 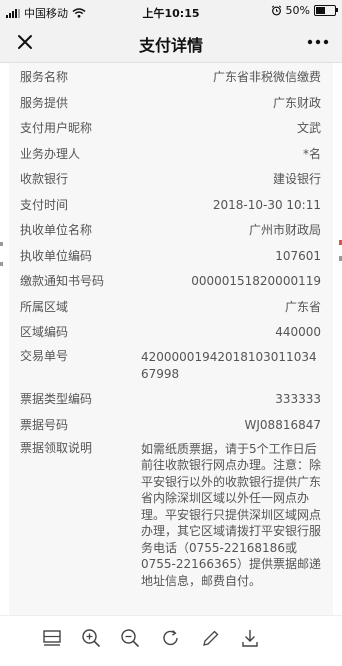 I want to click on detail-value: 107601, so click(x=298, y=255).